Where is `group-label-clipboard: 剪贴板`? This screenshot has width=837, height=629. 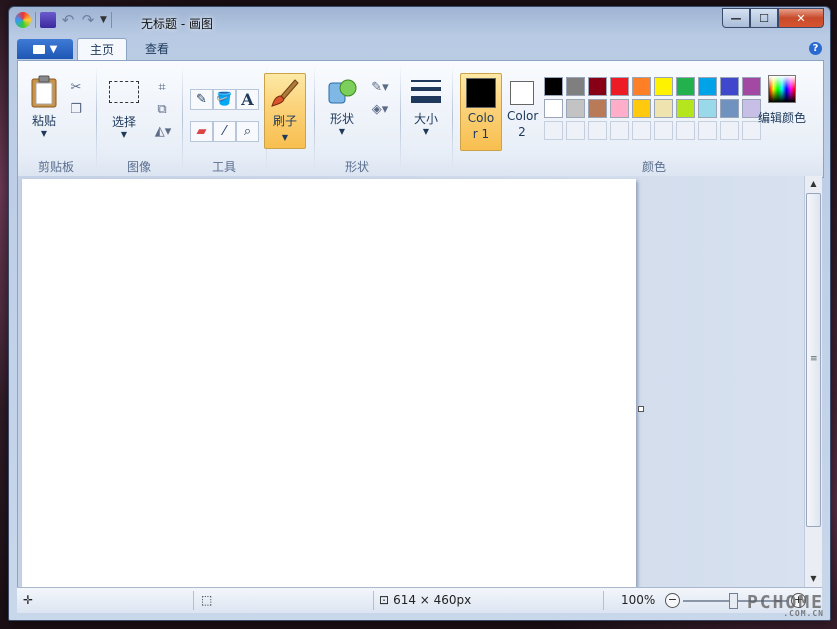
group-label-clipboard: 剪贴板 is located at coordinates (55, 167).